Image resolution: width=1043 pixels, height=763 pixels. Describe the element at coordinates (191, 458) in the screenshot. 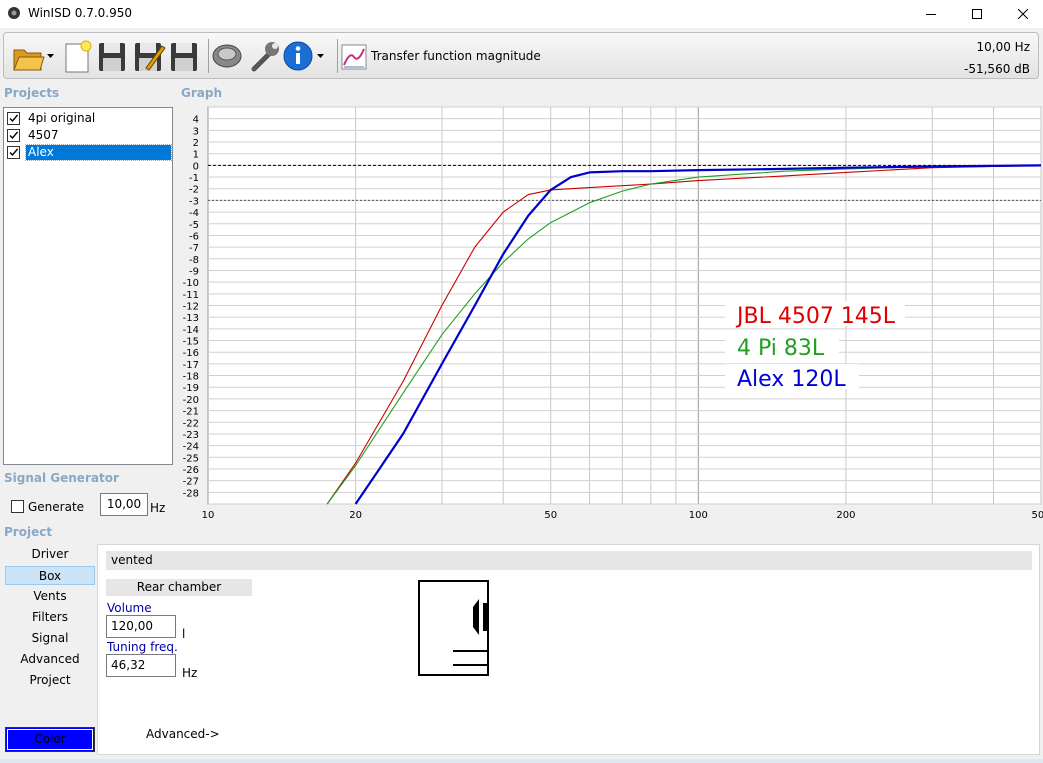

I see `y-tick-label: -25` at that location.